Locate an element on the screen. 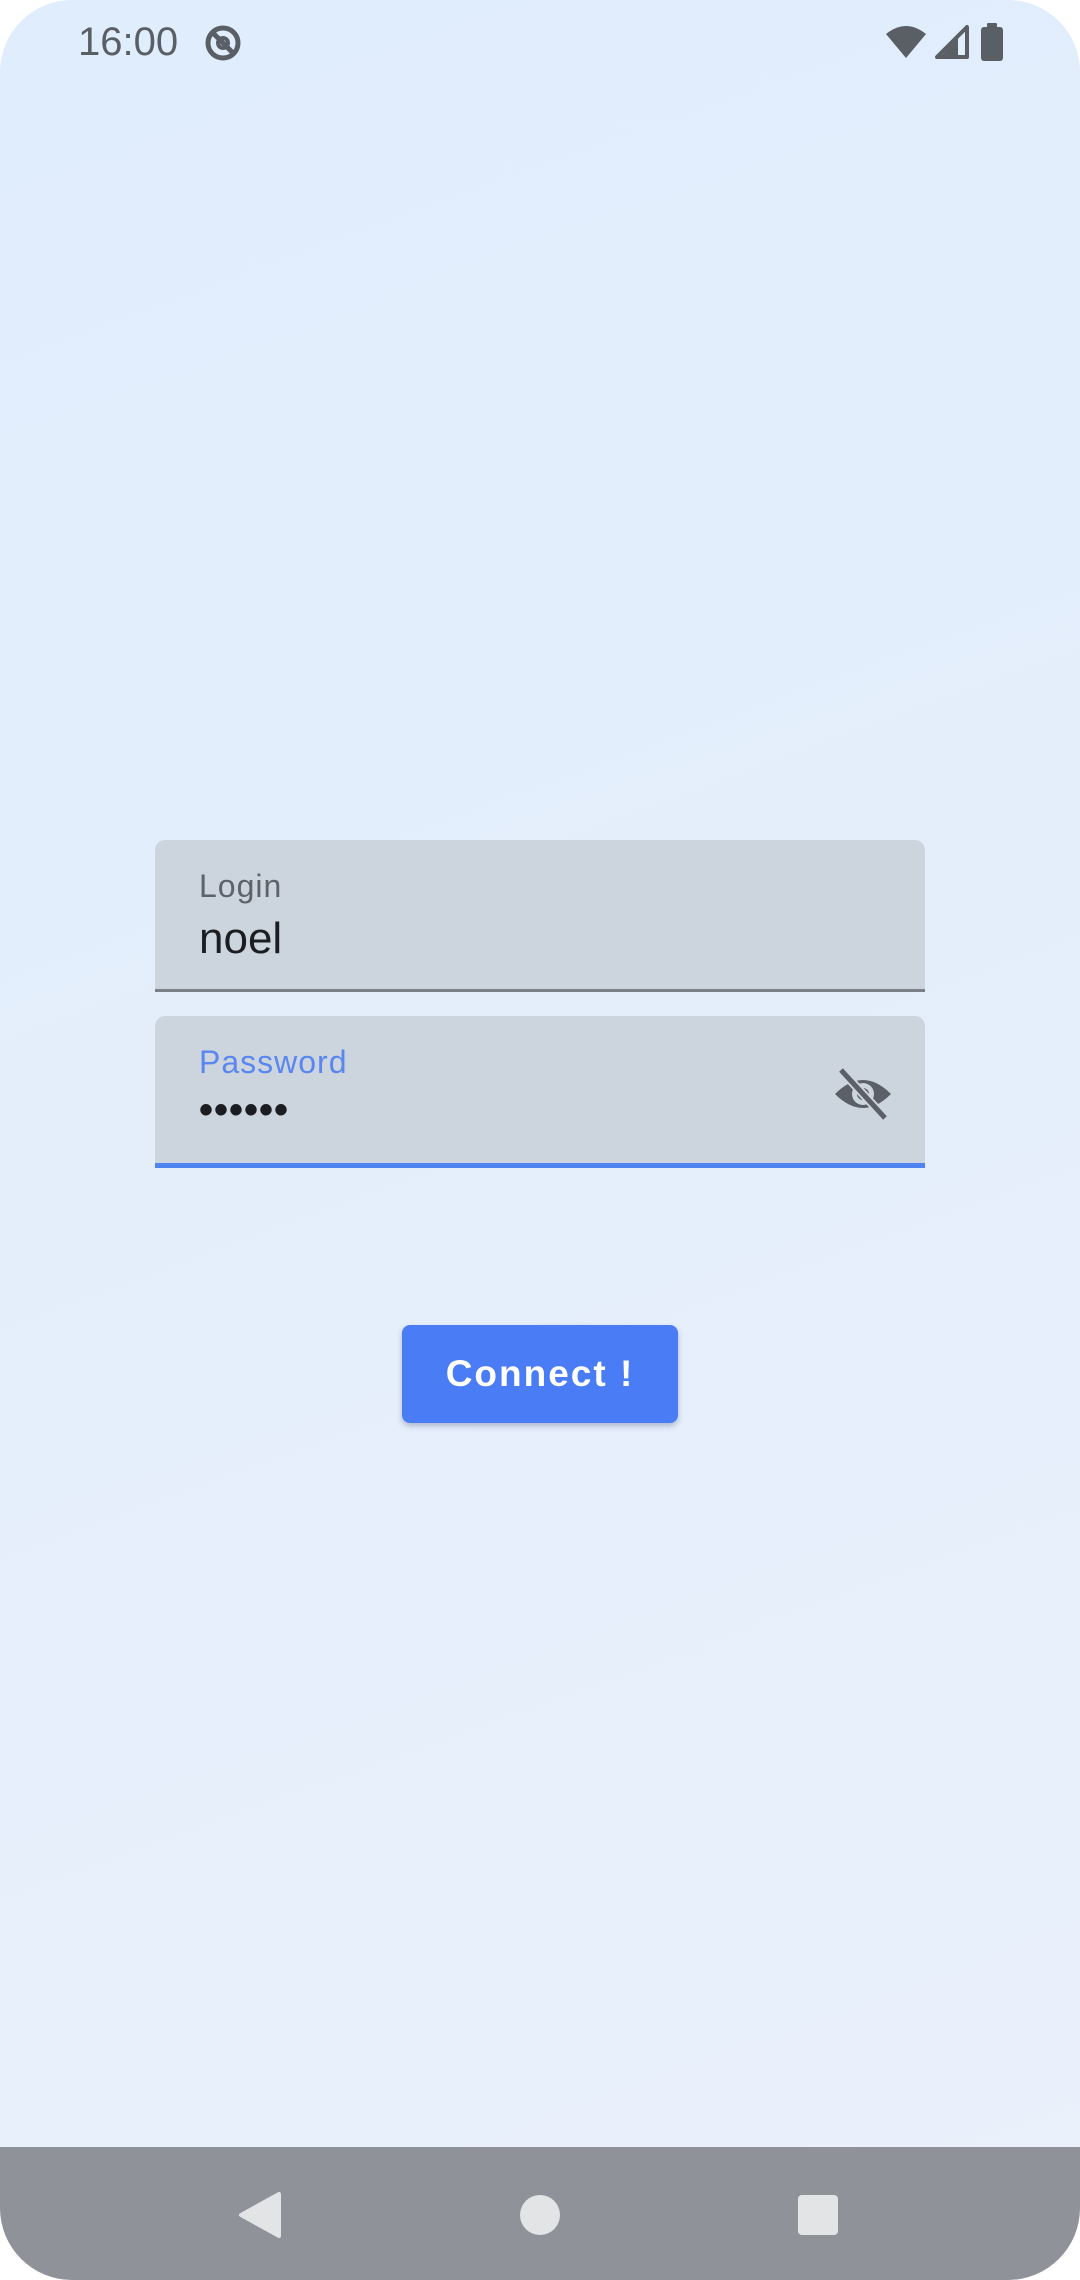 The height and width of the screenshot is (2280, 1080). visibility-off-icon is located at coordinates (863, 1094).